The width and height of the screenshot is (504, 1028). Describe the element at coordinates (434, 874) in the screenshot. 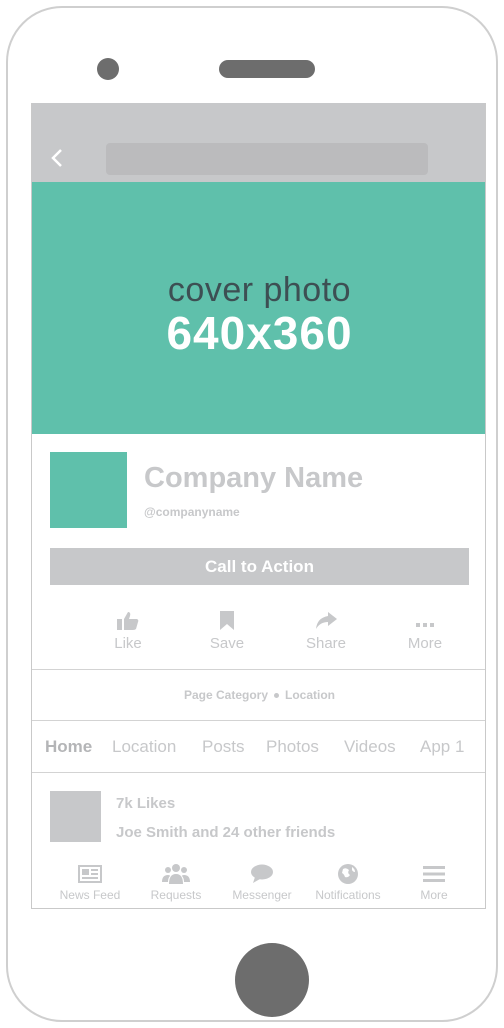

I see `hamburger-menu-icon` at that location.